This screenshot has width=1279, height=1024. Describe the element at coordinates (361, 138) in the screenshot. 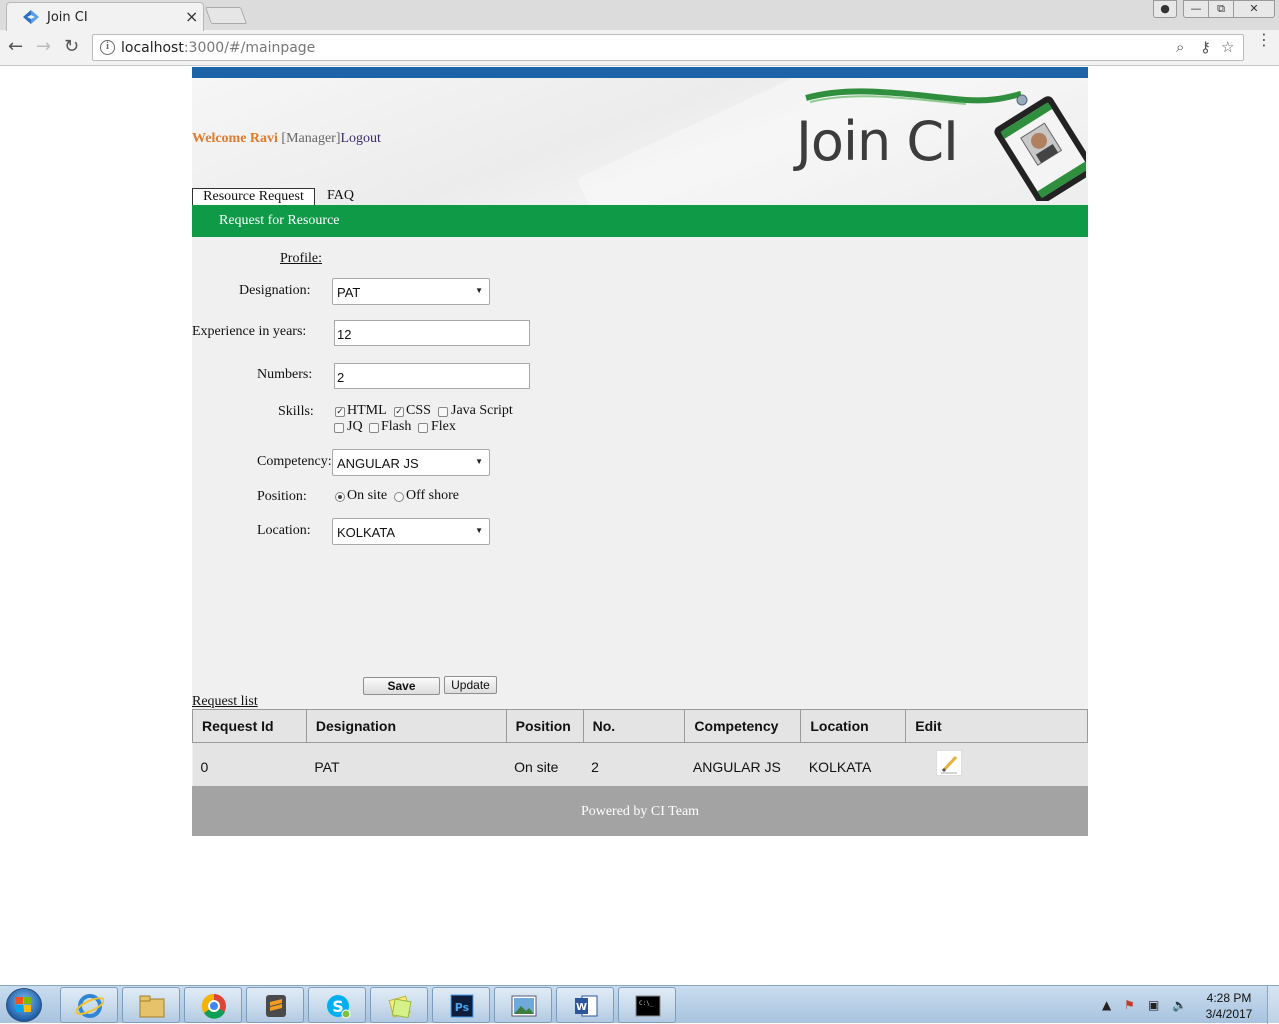

I see `logout-link: Logout` at that location.